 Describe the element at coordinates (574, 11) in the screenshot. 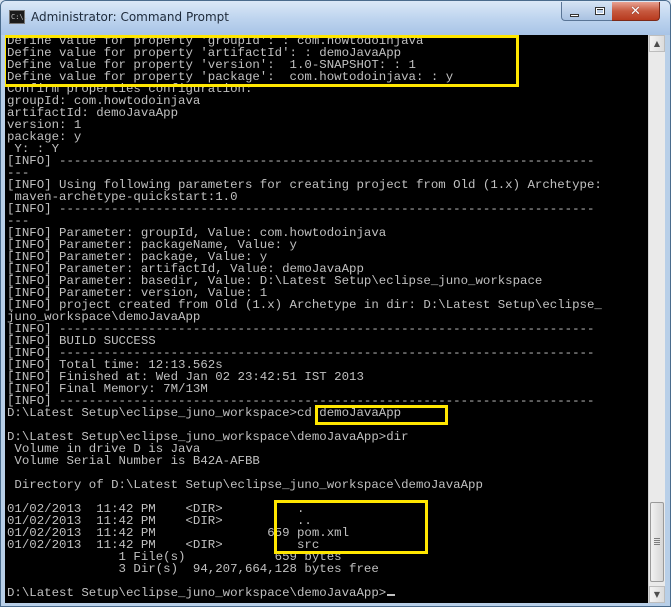

I see `minimize-button` at that location.